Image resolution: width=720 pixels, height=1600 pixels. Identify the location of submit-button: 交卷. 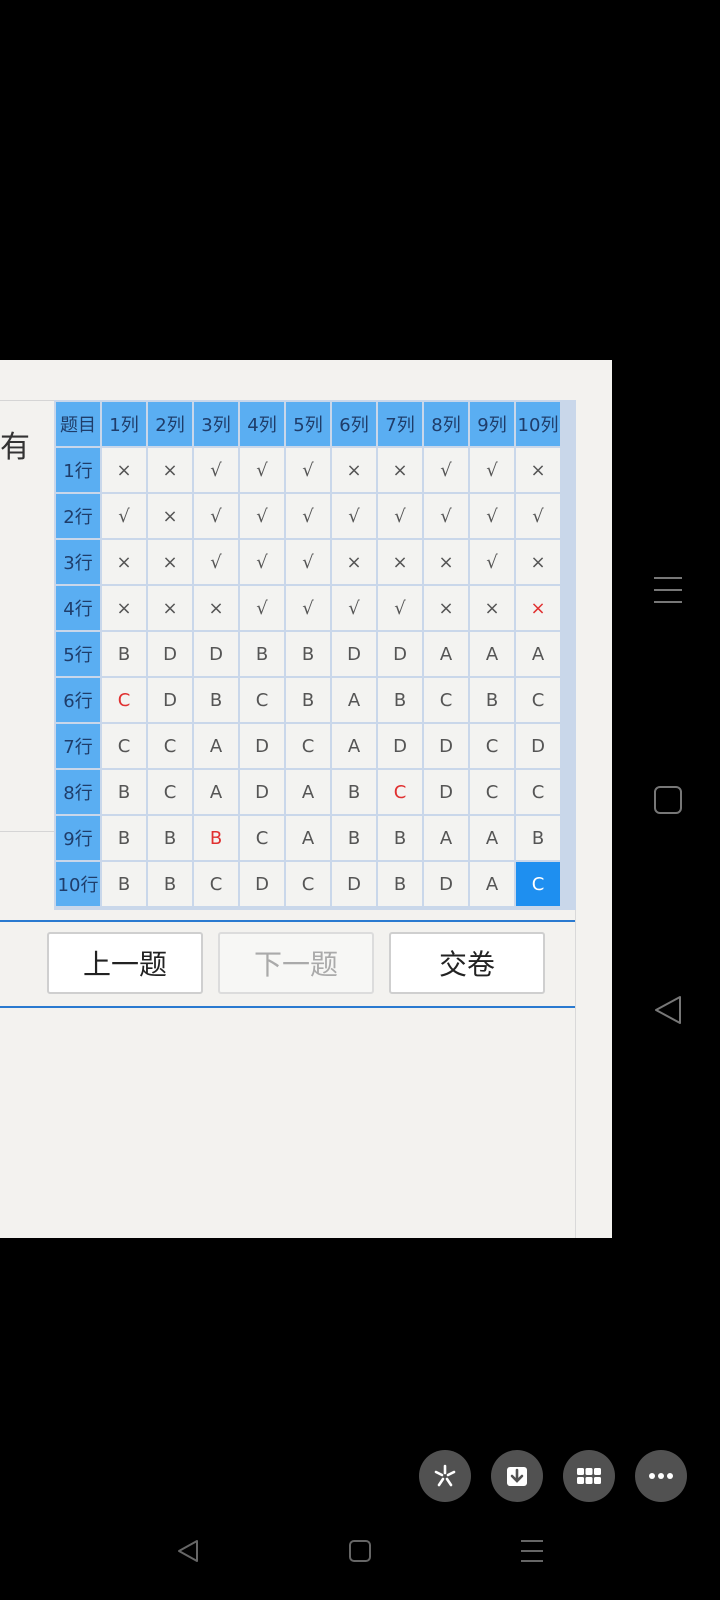
(467, 963).